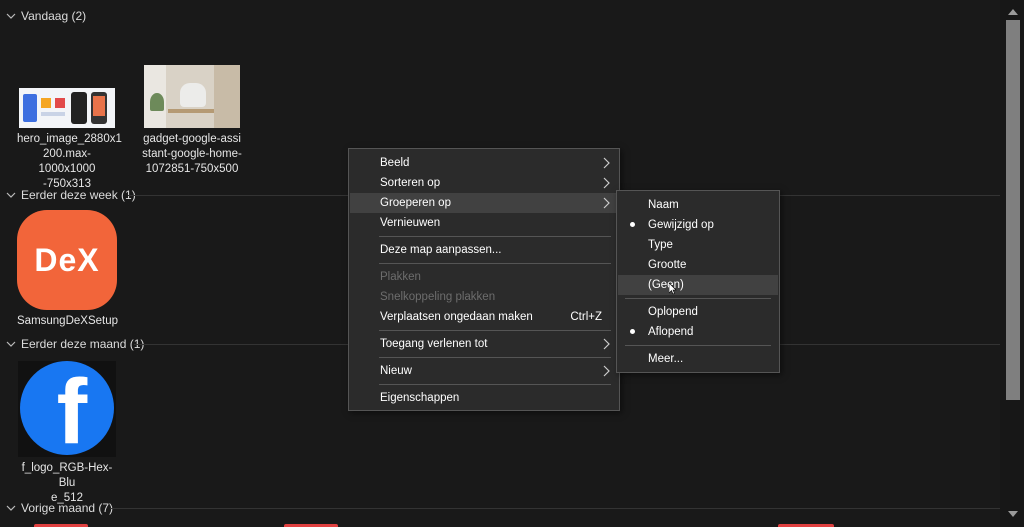  Describe the element at coordinates (484, 203) in the screenshot. I see `menu-item-groeperen: Groeperen op` at that location.